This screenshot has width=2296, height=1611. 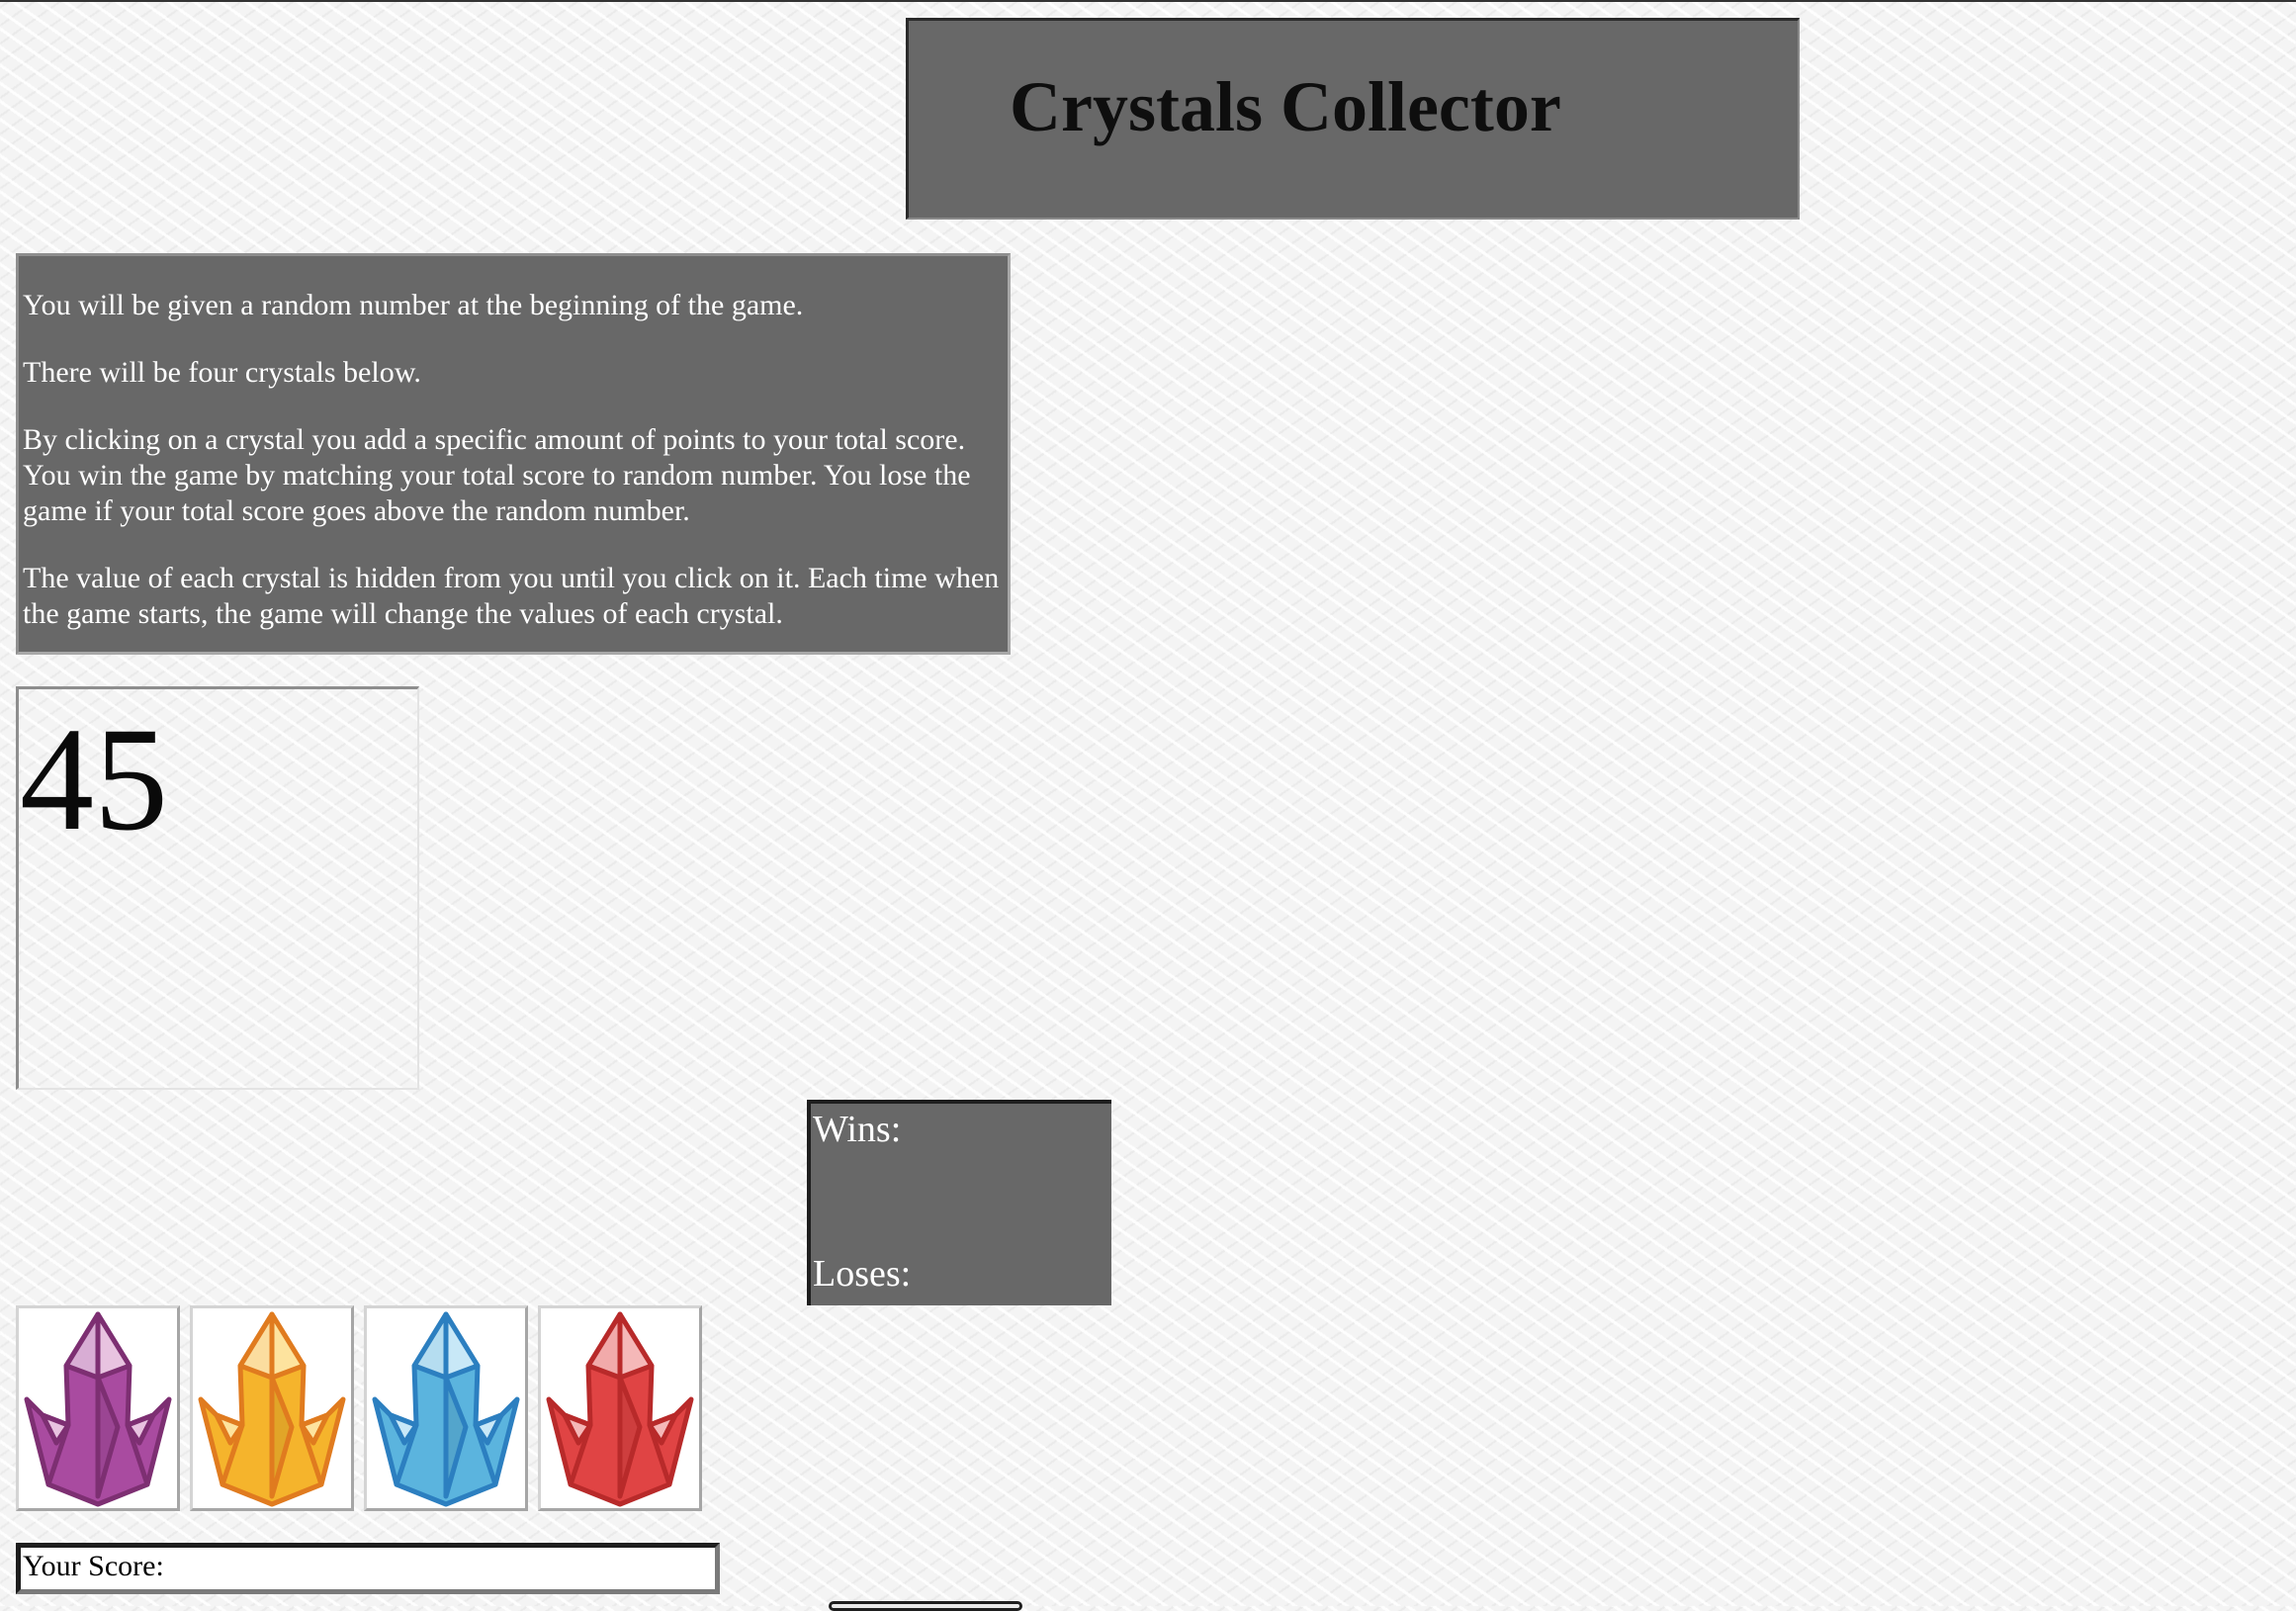 I want to click on random-number-panel: 45, so click(x=217, y=888).